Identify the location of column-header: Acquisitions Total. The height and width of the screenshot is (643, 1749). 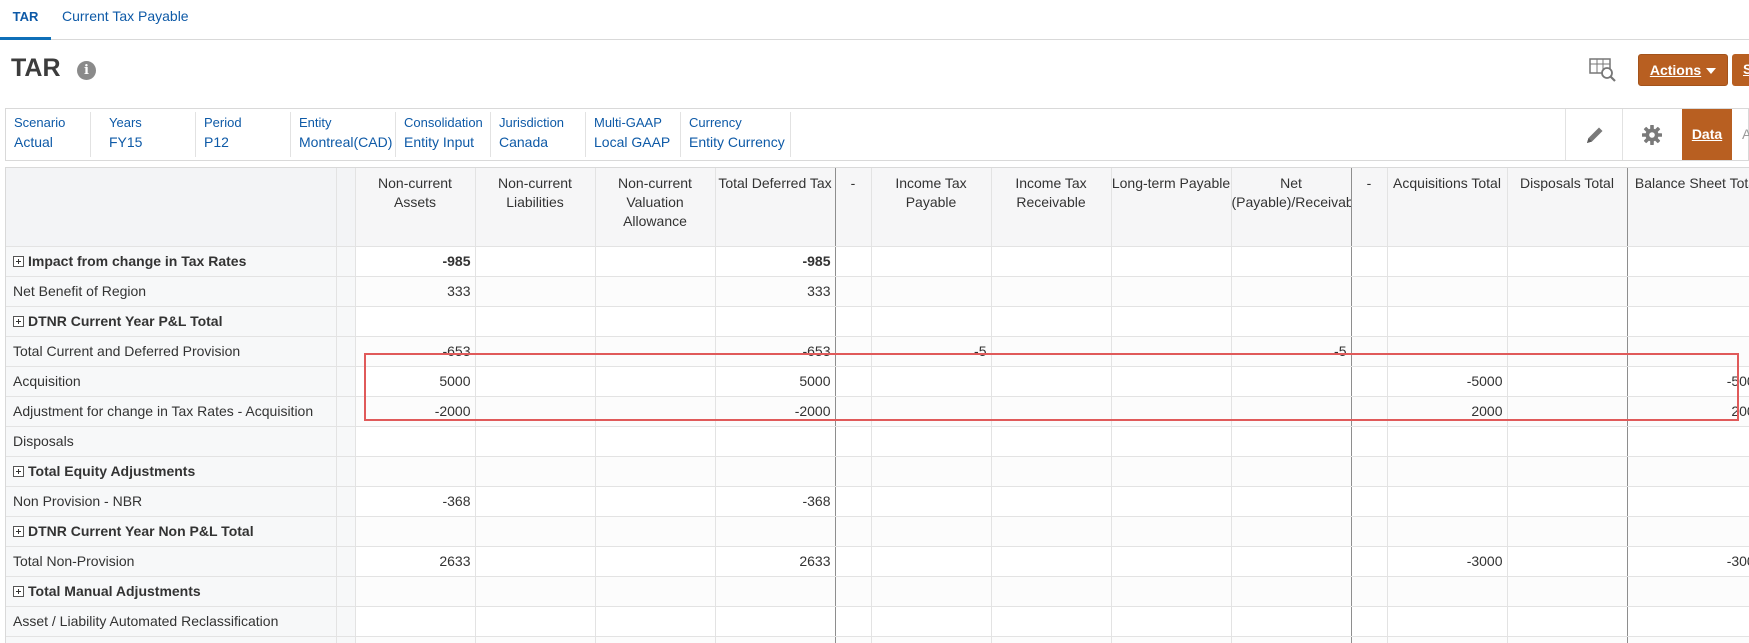
(1447, 207).